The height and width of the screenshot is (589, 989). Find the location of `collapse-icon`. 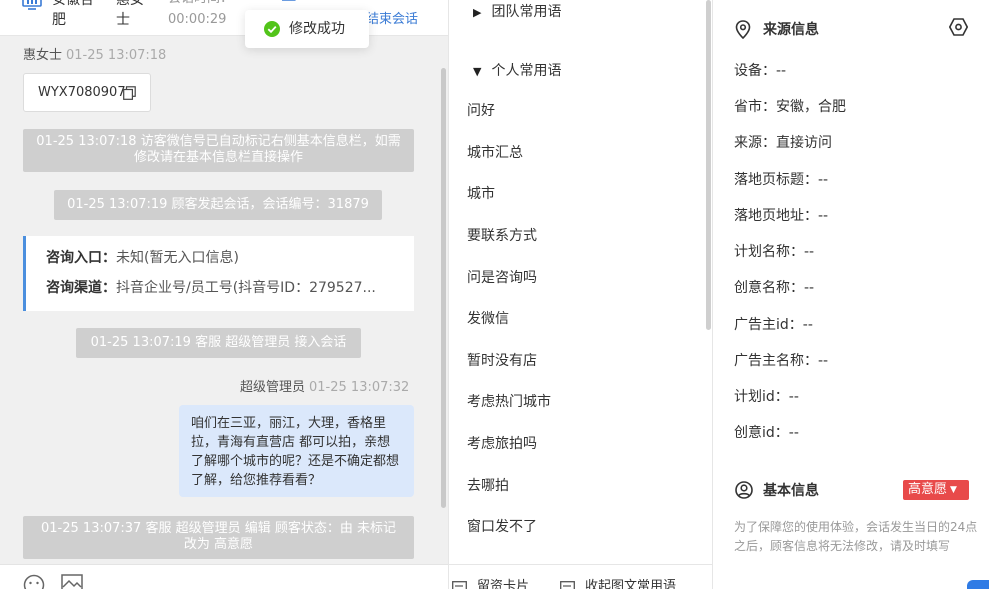

collapse-icon is located at coordinates (567, 585).